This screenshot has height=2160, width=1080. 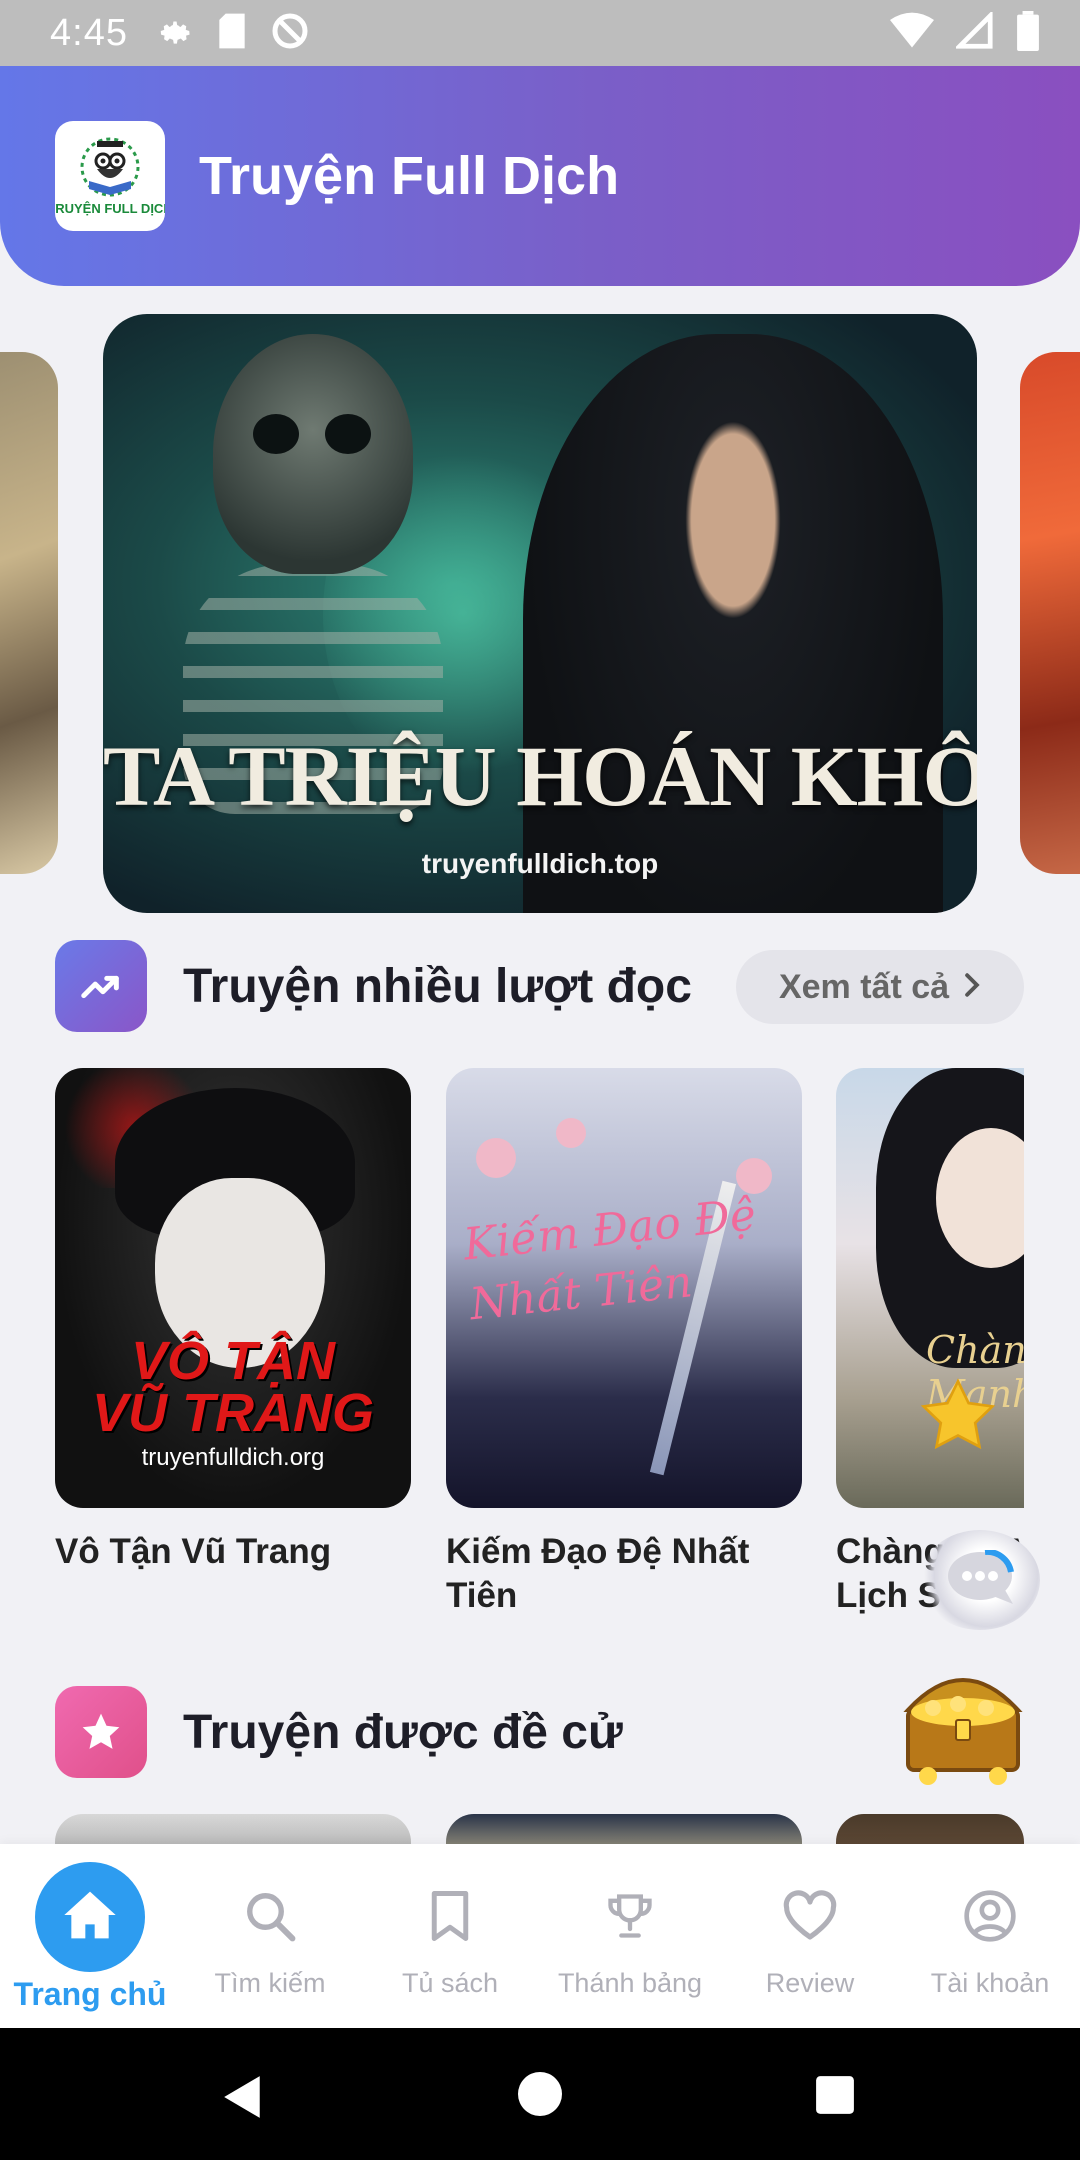 I want to click on book-title: Vô Tận Vũ Trang, so click(x=193, y=1551).